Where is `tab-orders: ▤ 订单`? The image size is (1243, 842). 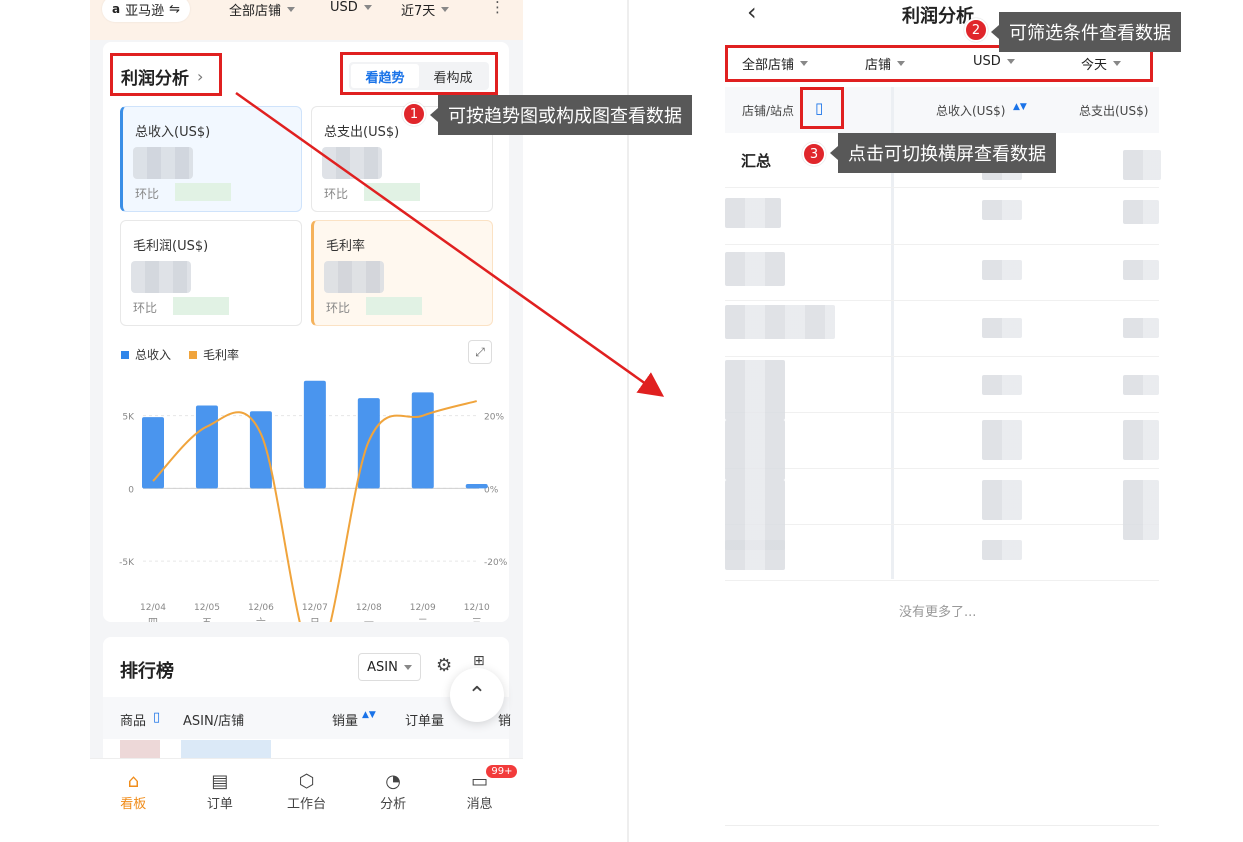
tab-orders: ▤ 订单 is located at coordinates (220, 790).